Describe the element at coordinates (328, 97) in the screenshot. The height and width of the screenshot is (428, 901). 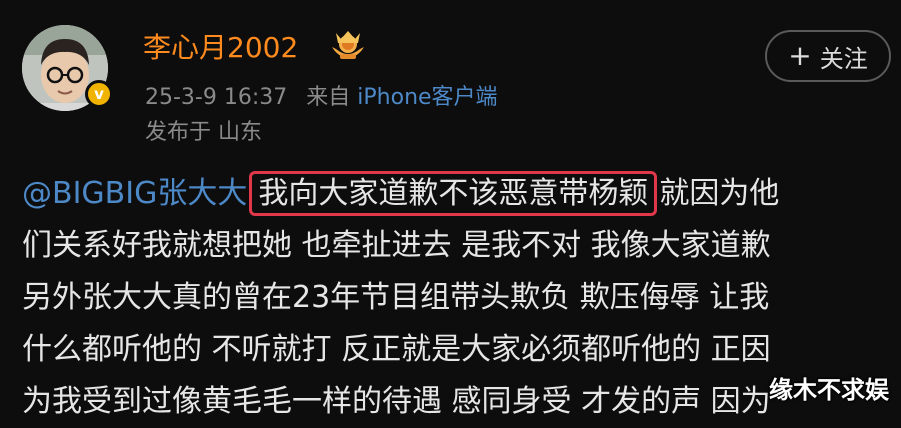
I see `source-prefix: 来自` at that location.